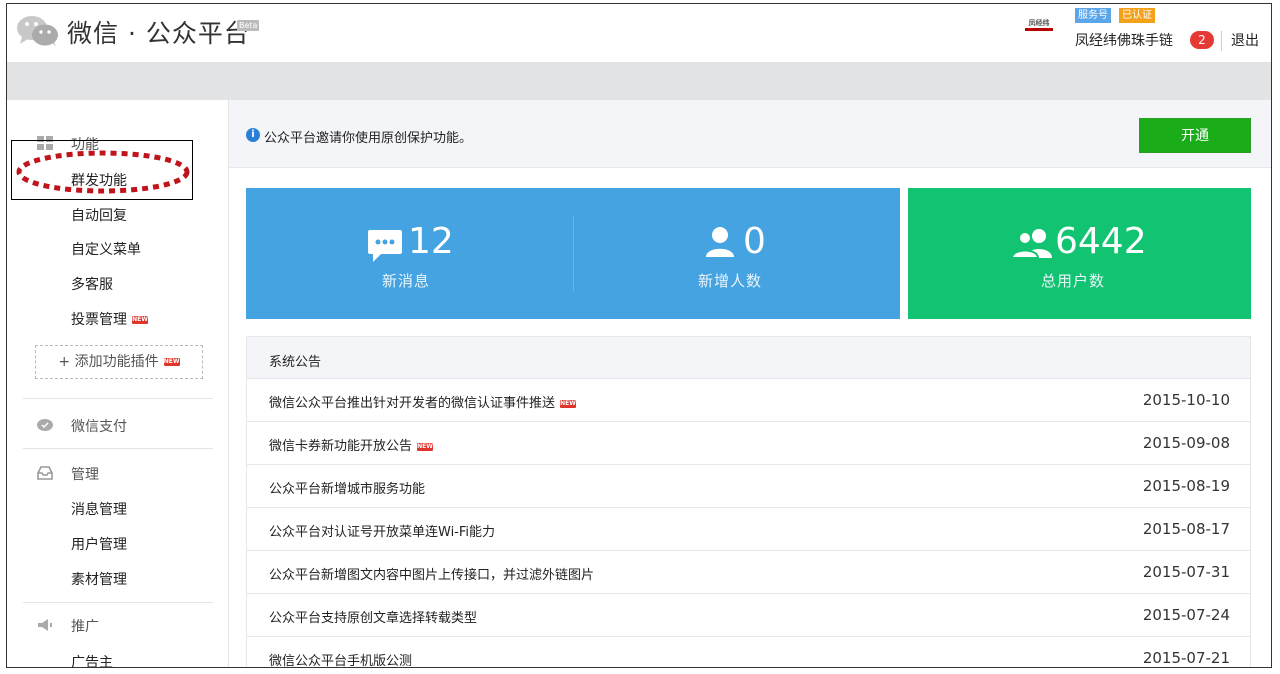 Image resolution: width=1280 pixels, height=674 pixels. What do you see at coordinates (1101, 241) in the screenshot?
I see `total-users-count: 6442` at bounding box center [1101, 241].